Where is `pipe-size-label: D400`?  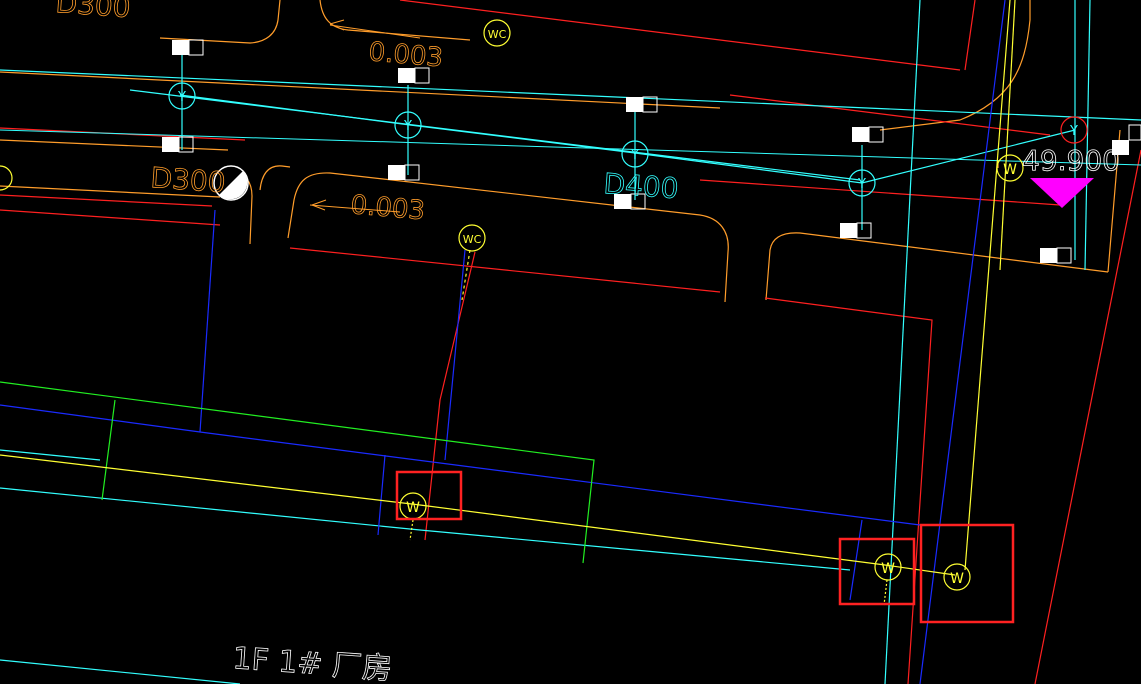
pipe-size-label: D400 is located at coordinates (641, 186).